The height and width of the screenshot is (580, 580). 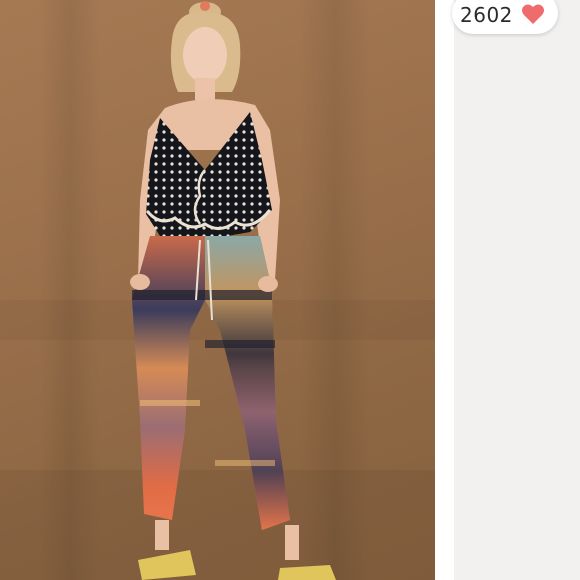 What do you see at coordinates (532, 14) in the screenshot?
I see `heart-icon` at bounding box center [532, 14].